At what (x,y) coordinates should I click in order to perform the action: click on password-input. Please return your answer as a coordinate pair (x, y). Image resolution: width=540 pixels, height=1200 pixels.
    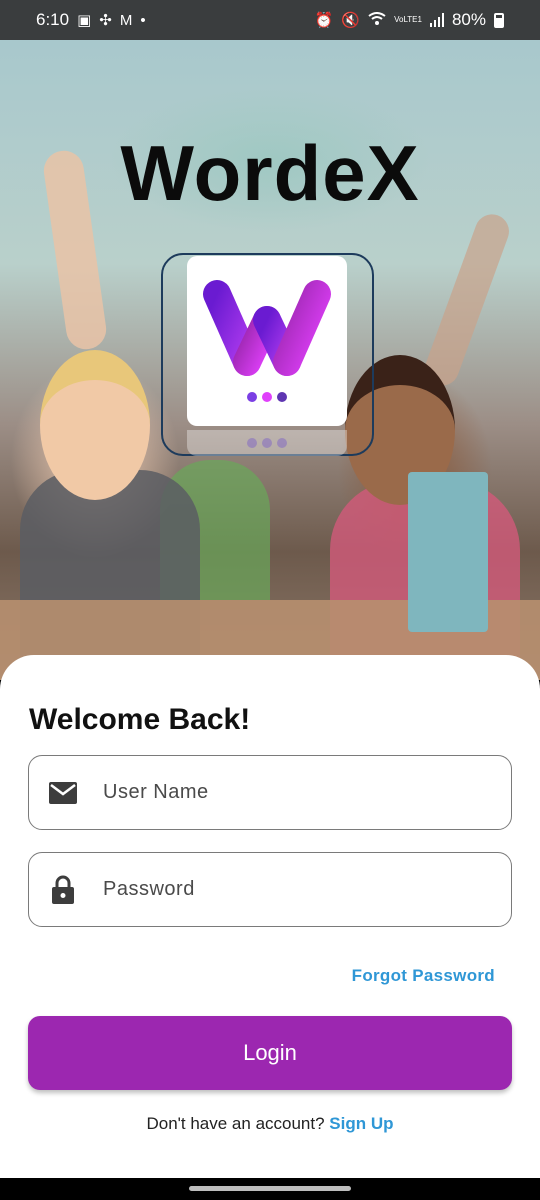
    Looking at the image, I should click on (283, 889).